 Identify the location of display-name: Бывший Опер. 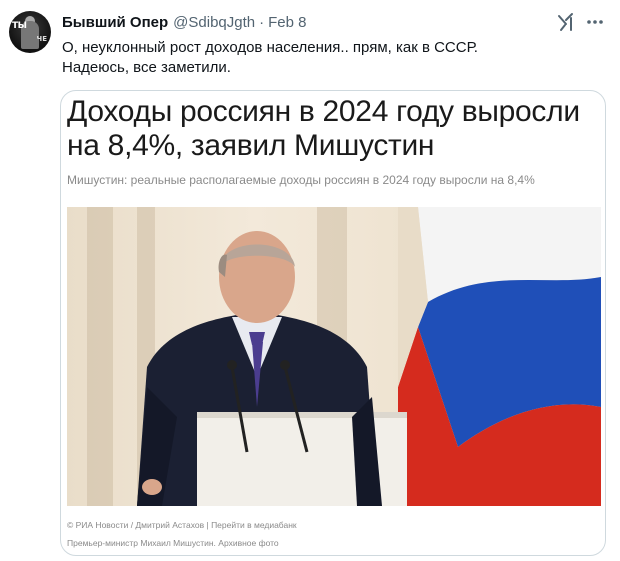
(115, 22).